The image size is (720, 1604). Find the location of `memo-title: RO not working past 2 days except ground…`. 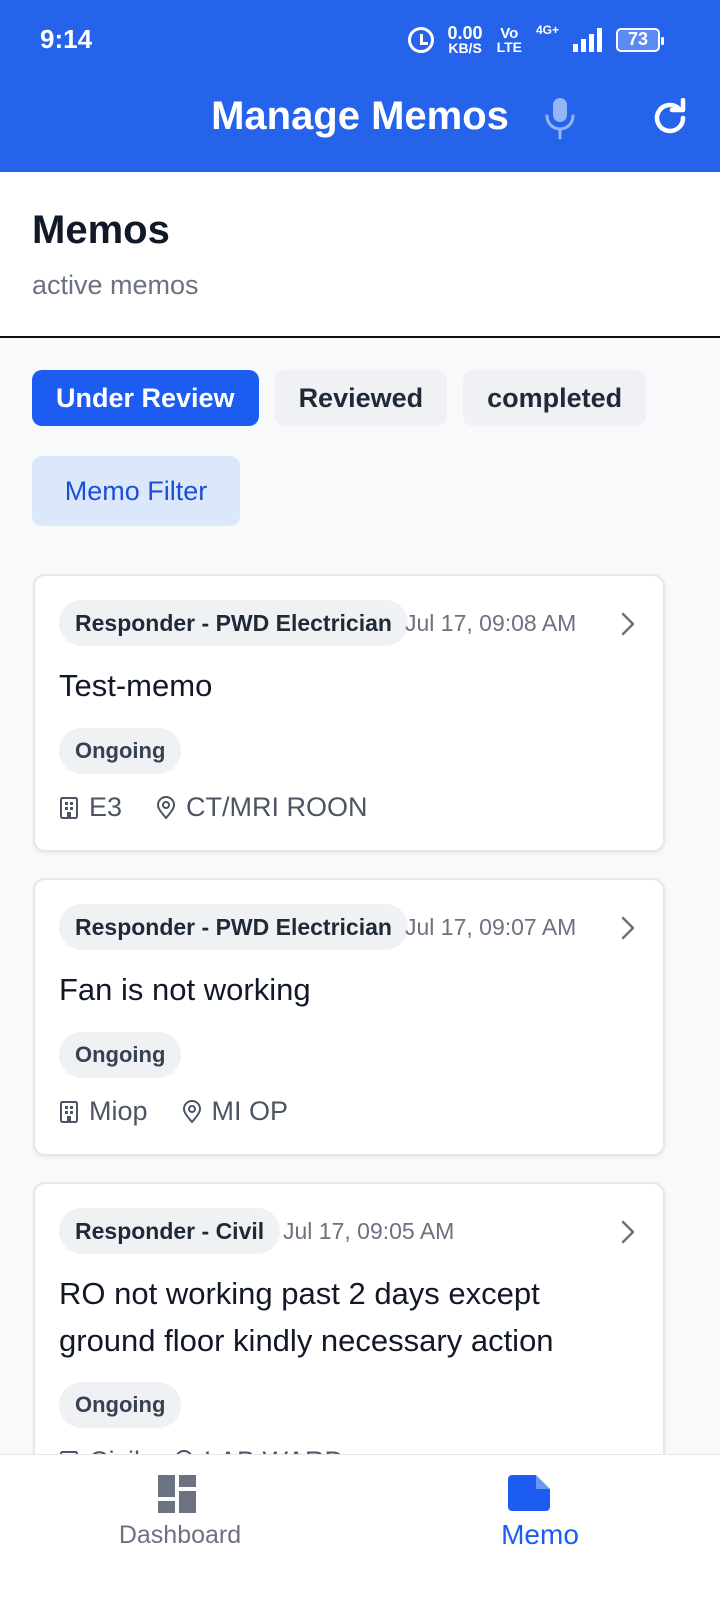

memo-title: RO not working past 2 days except ground… is located at coordinates (306, 1317).